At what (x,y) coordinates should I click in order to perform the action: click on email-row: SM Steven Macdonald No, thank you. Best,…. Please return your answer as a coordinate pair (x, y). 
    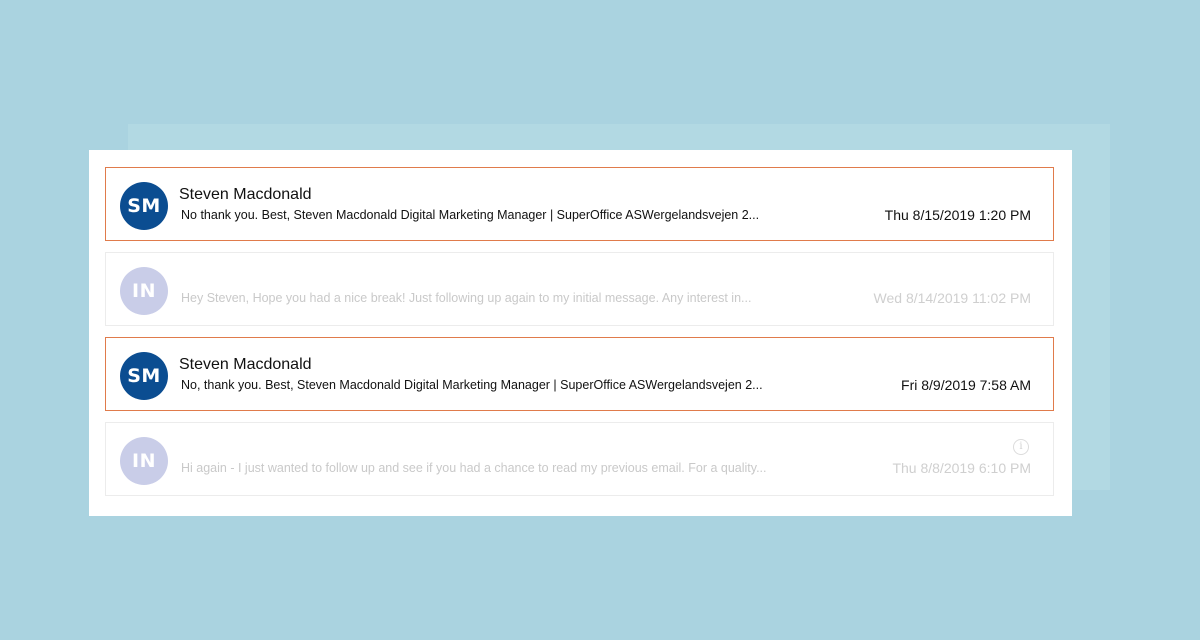
    Looking at the image, I should click on (579, 374).